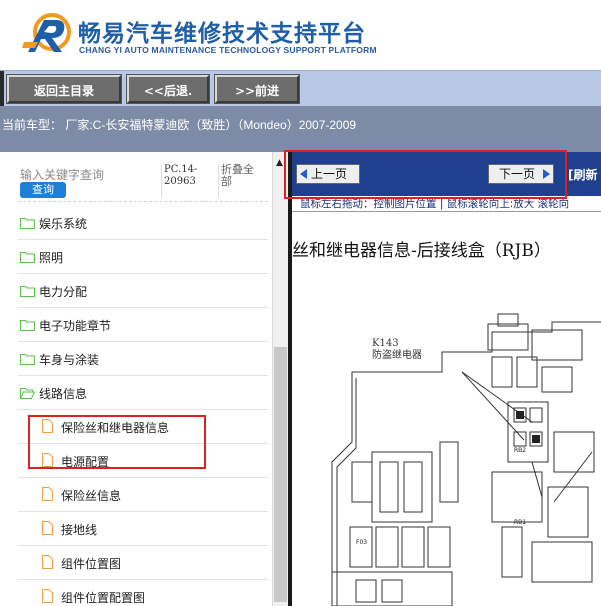 The image size is (601, 606). Describe the element at coordinates (280, 474) in the screenshot. I see `scroll-thumb` at that location.